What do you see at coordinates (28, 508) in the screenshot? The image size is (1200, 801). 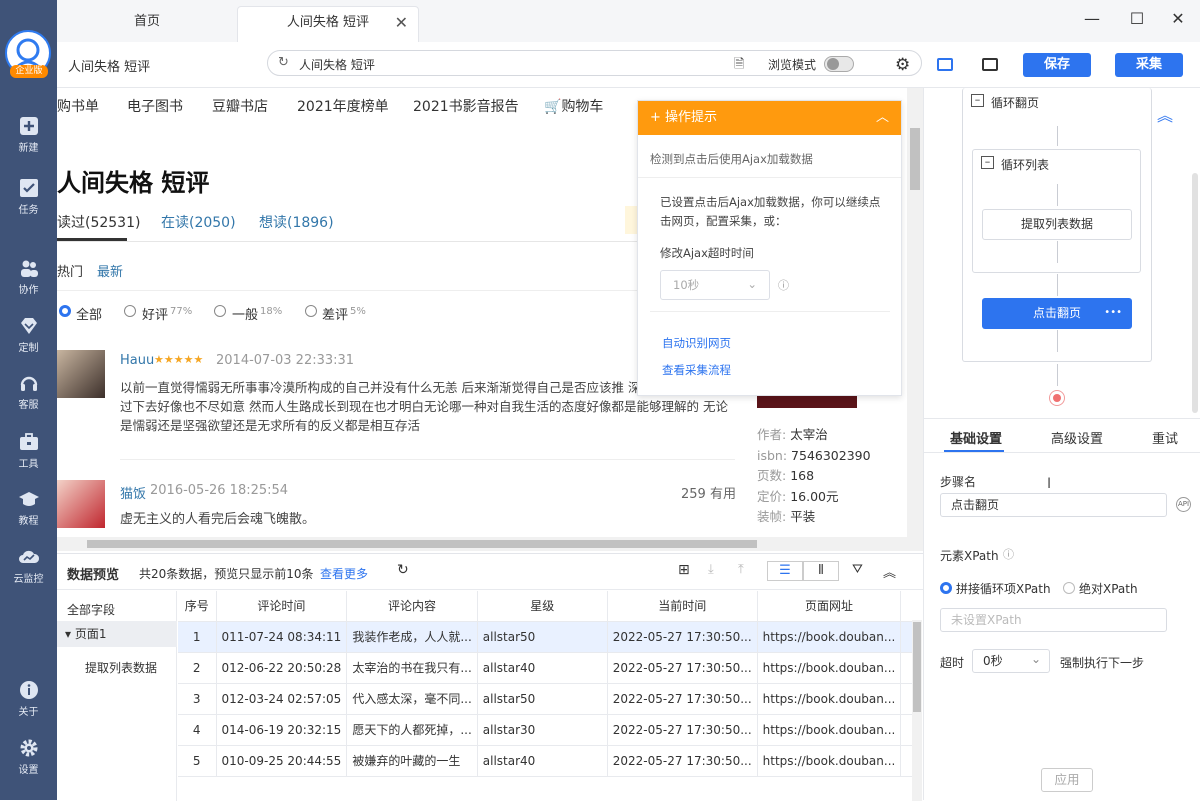 I see `sidebar-item-tutorial: 教程` at bounding box center [28, 508].